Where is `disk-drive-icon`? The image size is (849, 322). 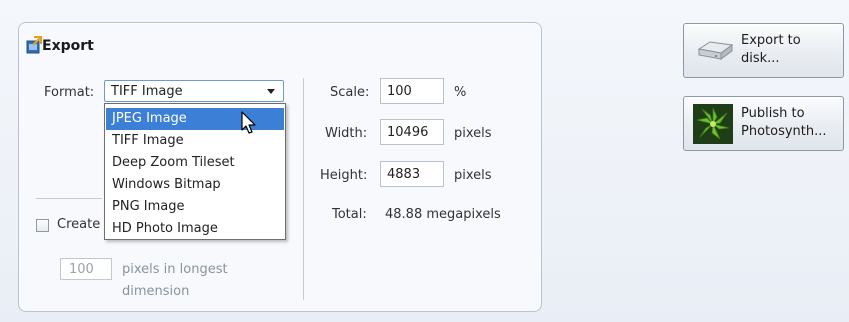
disk-drive-icon is located at coordinates (715, 50).